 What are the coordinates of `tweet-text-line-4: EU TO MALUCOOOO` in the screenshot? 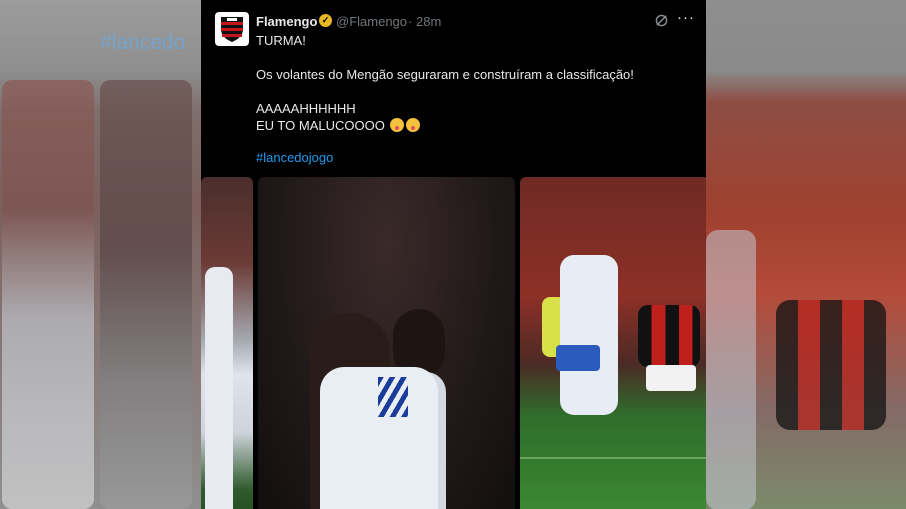 It's located at (320, 125).